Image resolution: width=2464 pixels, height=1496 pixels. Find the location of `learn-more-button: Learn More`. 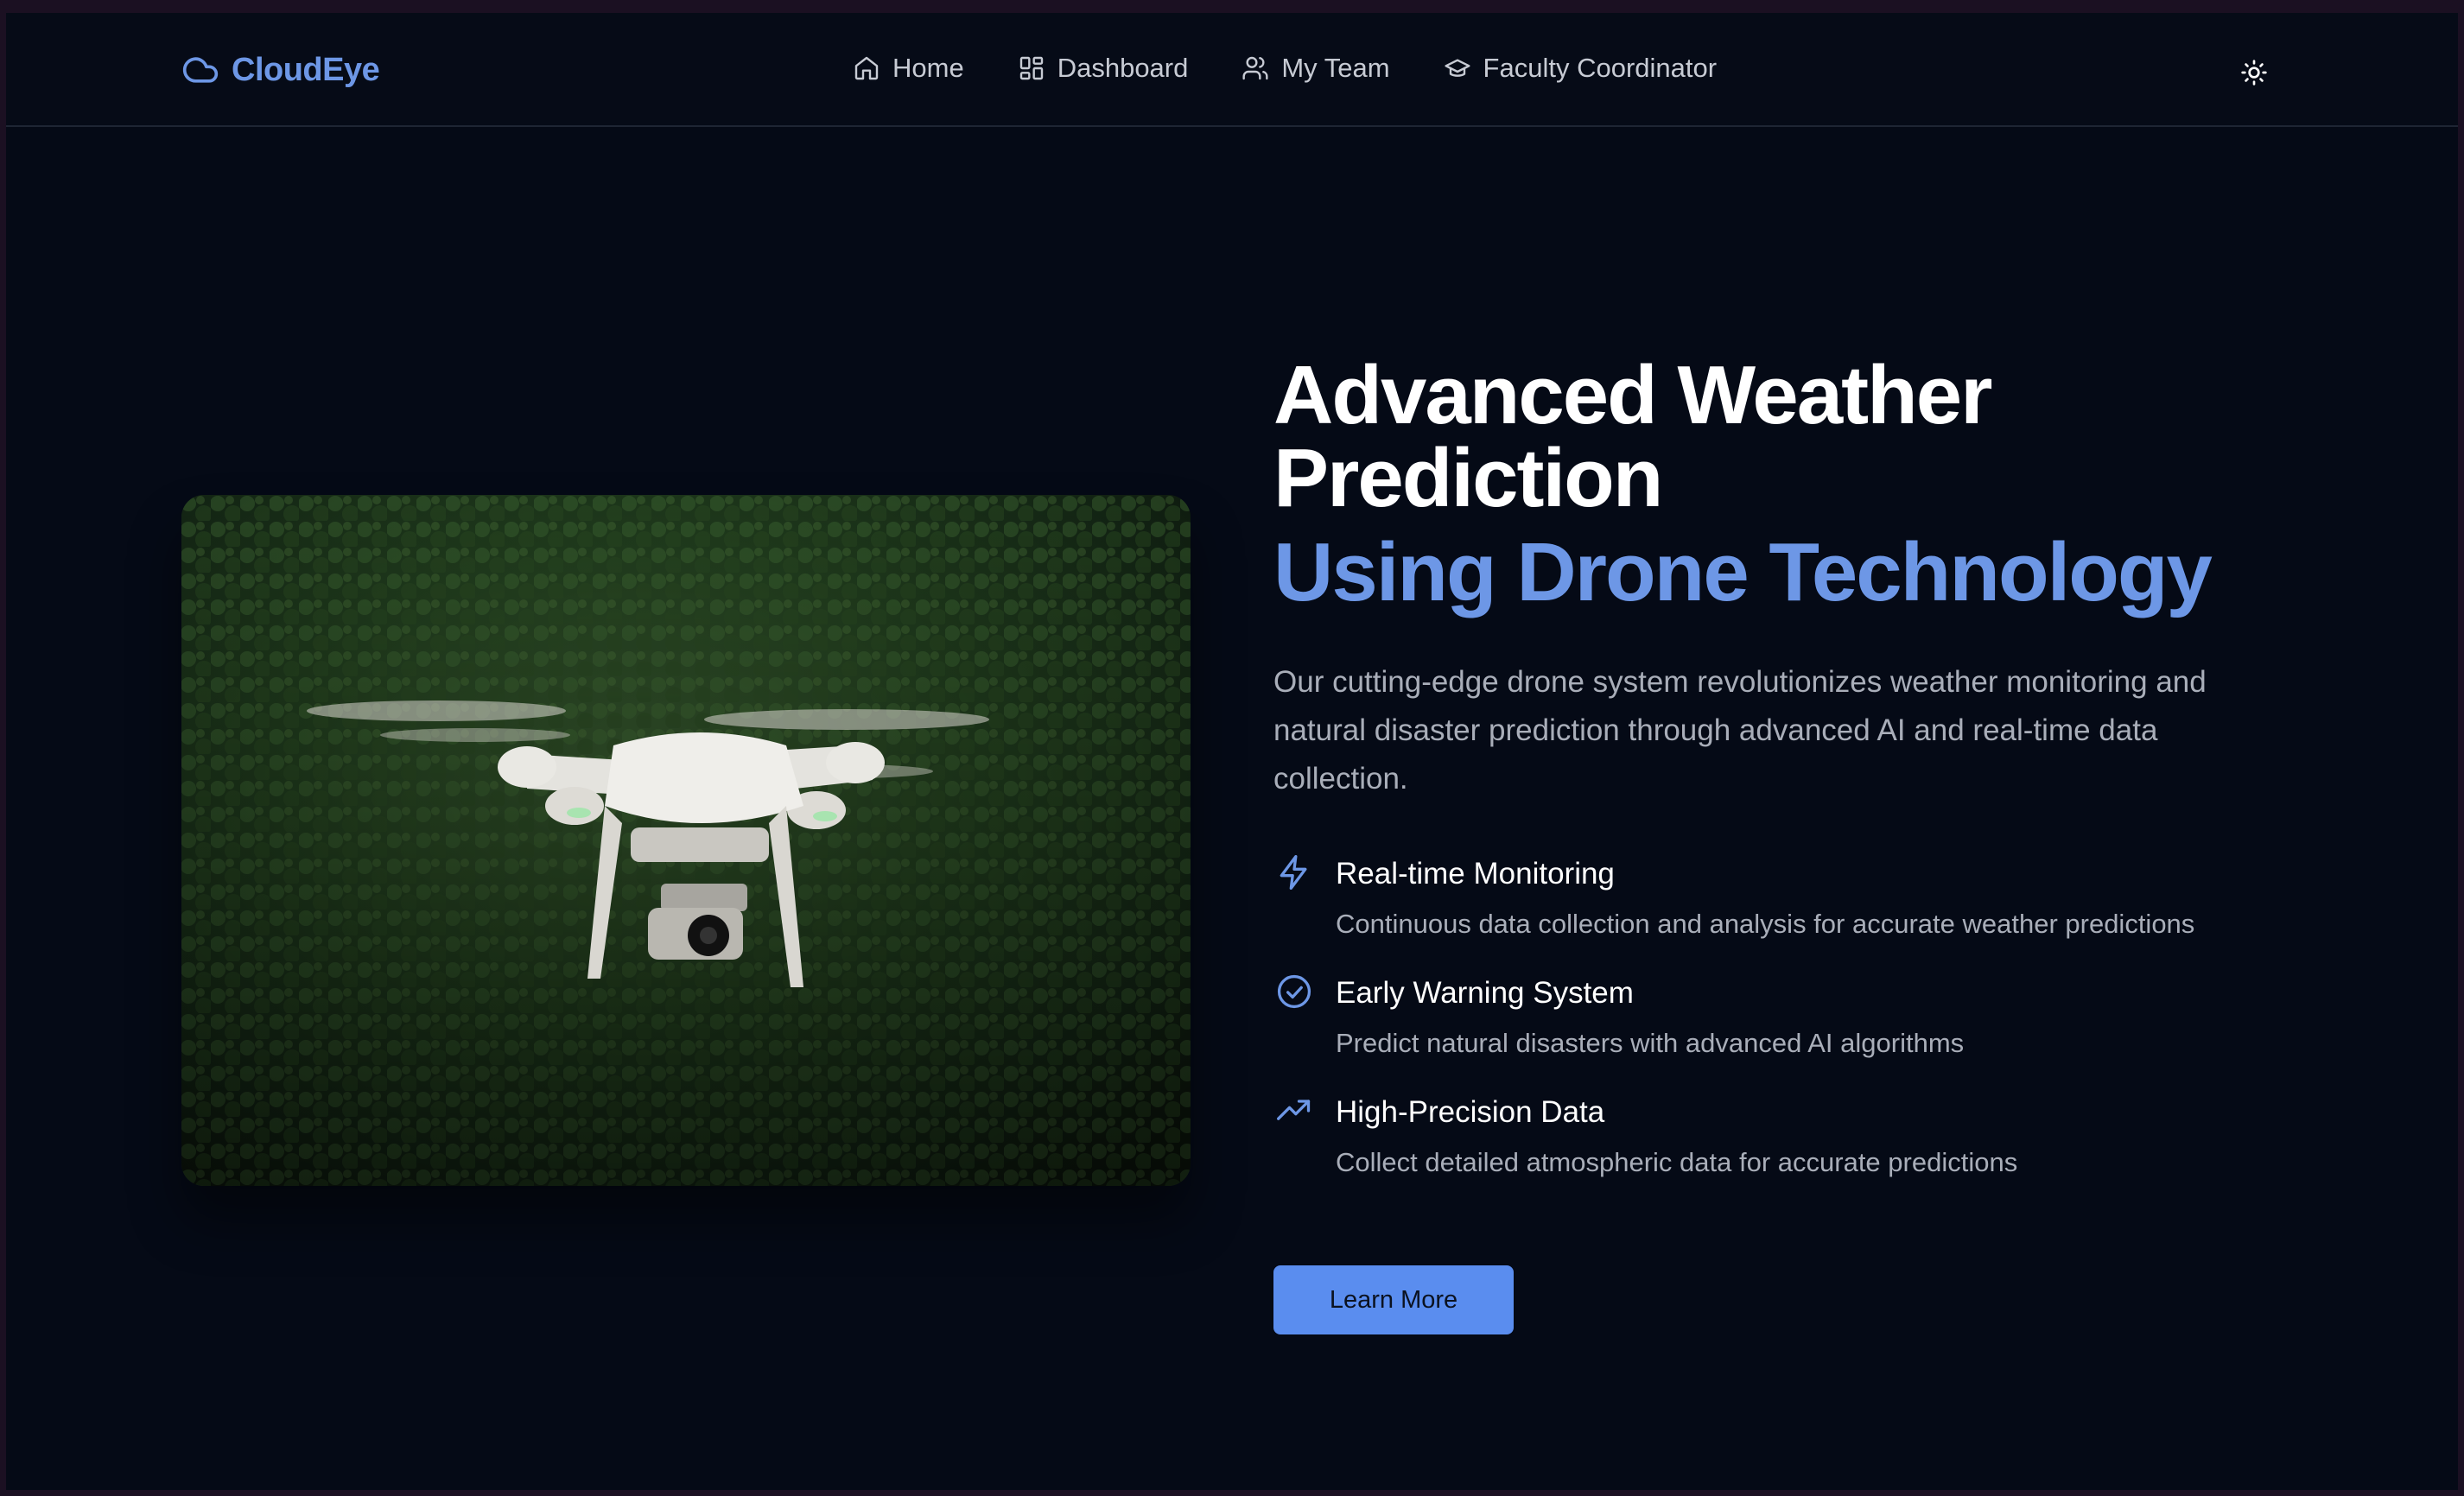

learn-more-button: Learn More is located at coordinates (1393, 1299).